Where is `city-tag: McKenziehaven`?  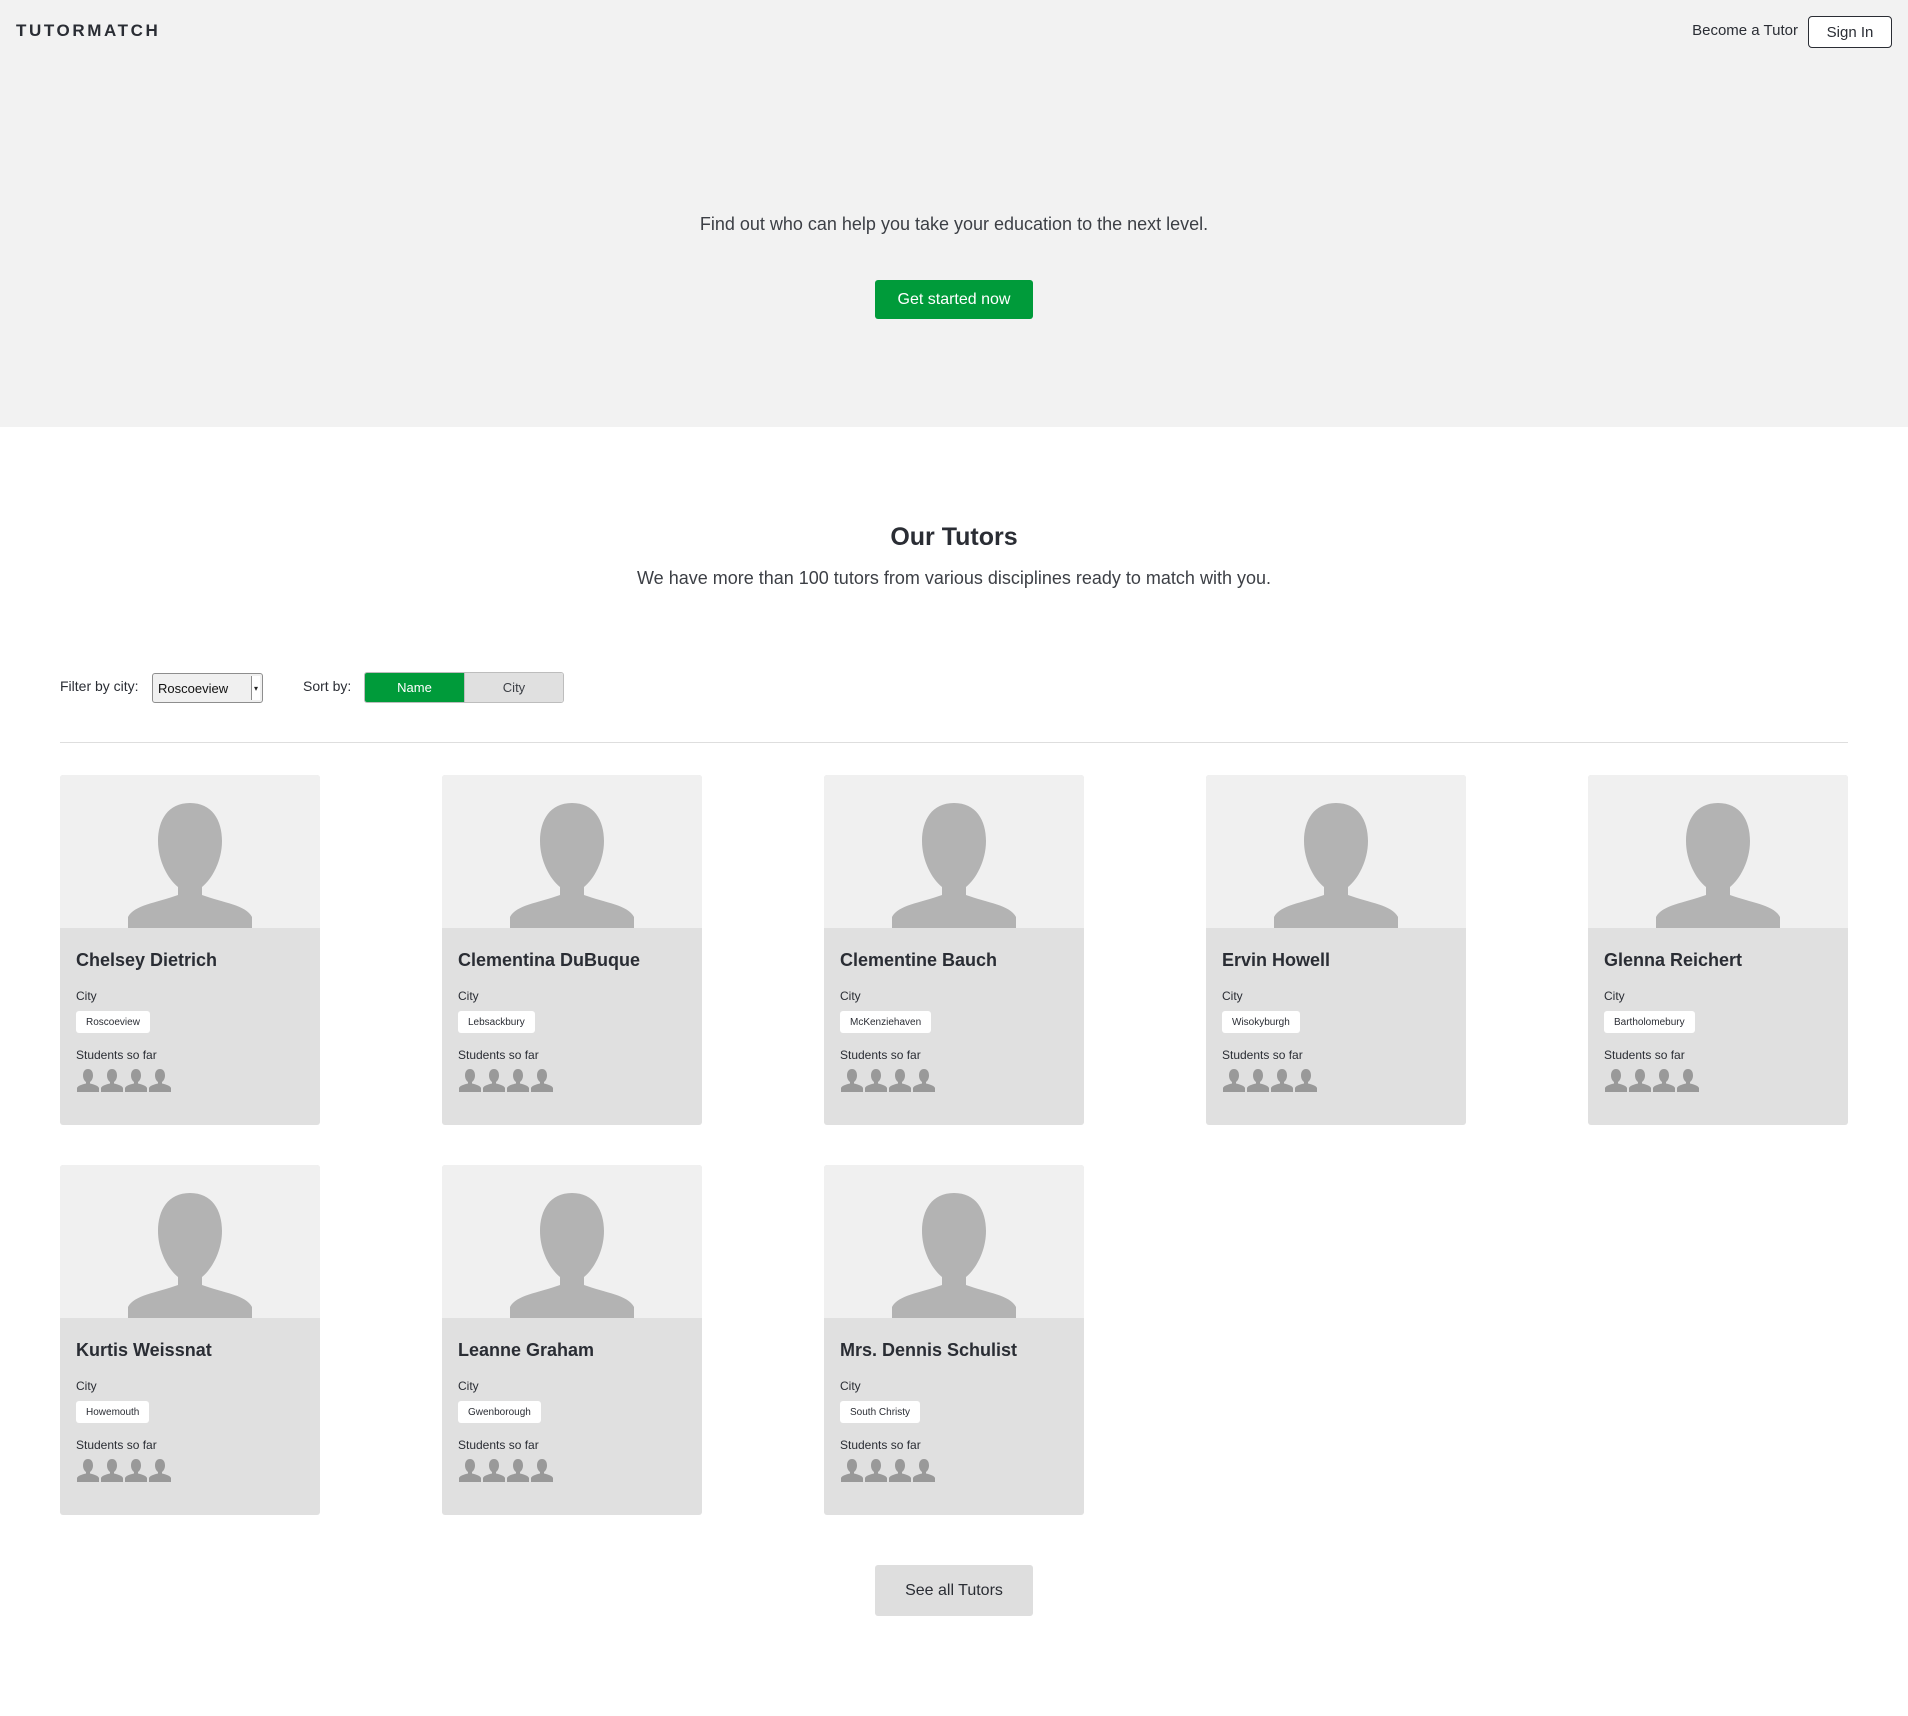 city-tag: McKenziehaven is located at coordinates (886, 1022).